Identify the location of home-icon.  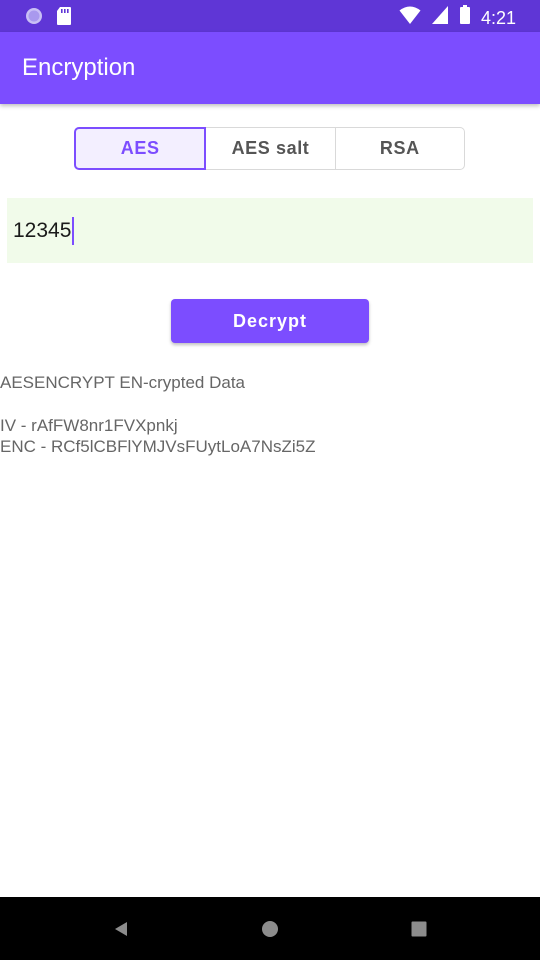
(270, 929).